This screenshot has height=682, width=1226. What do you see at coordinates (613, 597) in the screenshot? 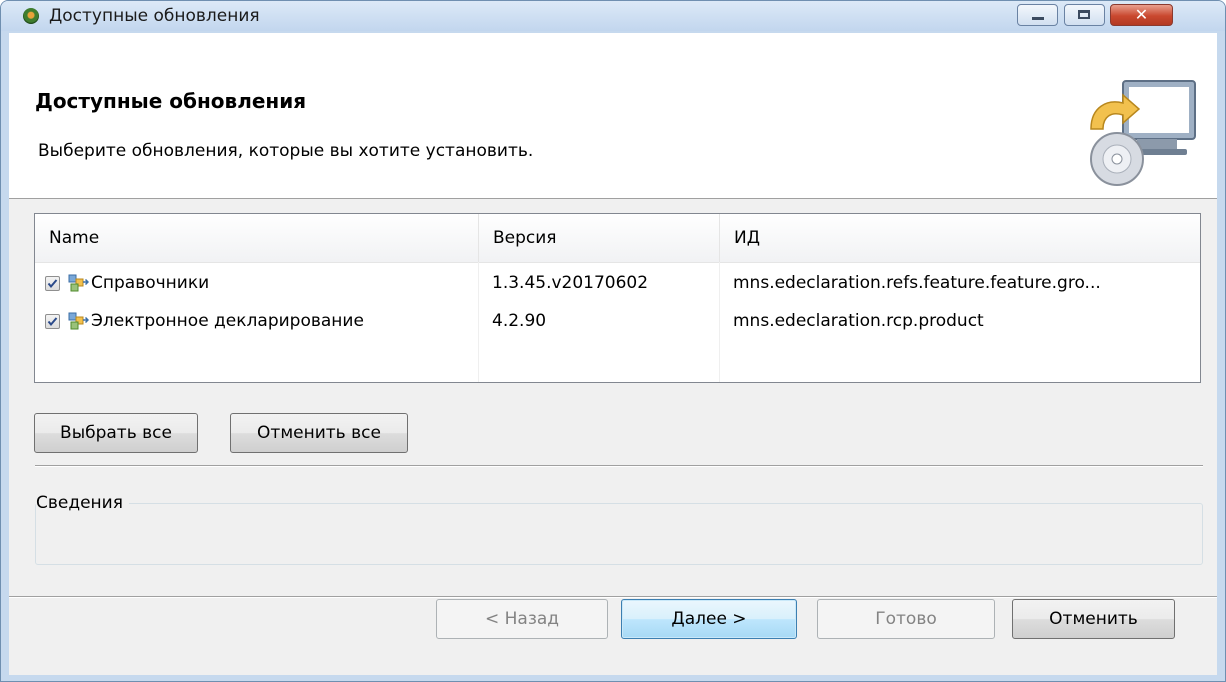
I see `footer-separator` at bounding box center [613, 597].